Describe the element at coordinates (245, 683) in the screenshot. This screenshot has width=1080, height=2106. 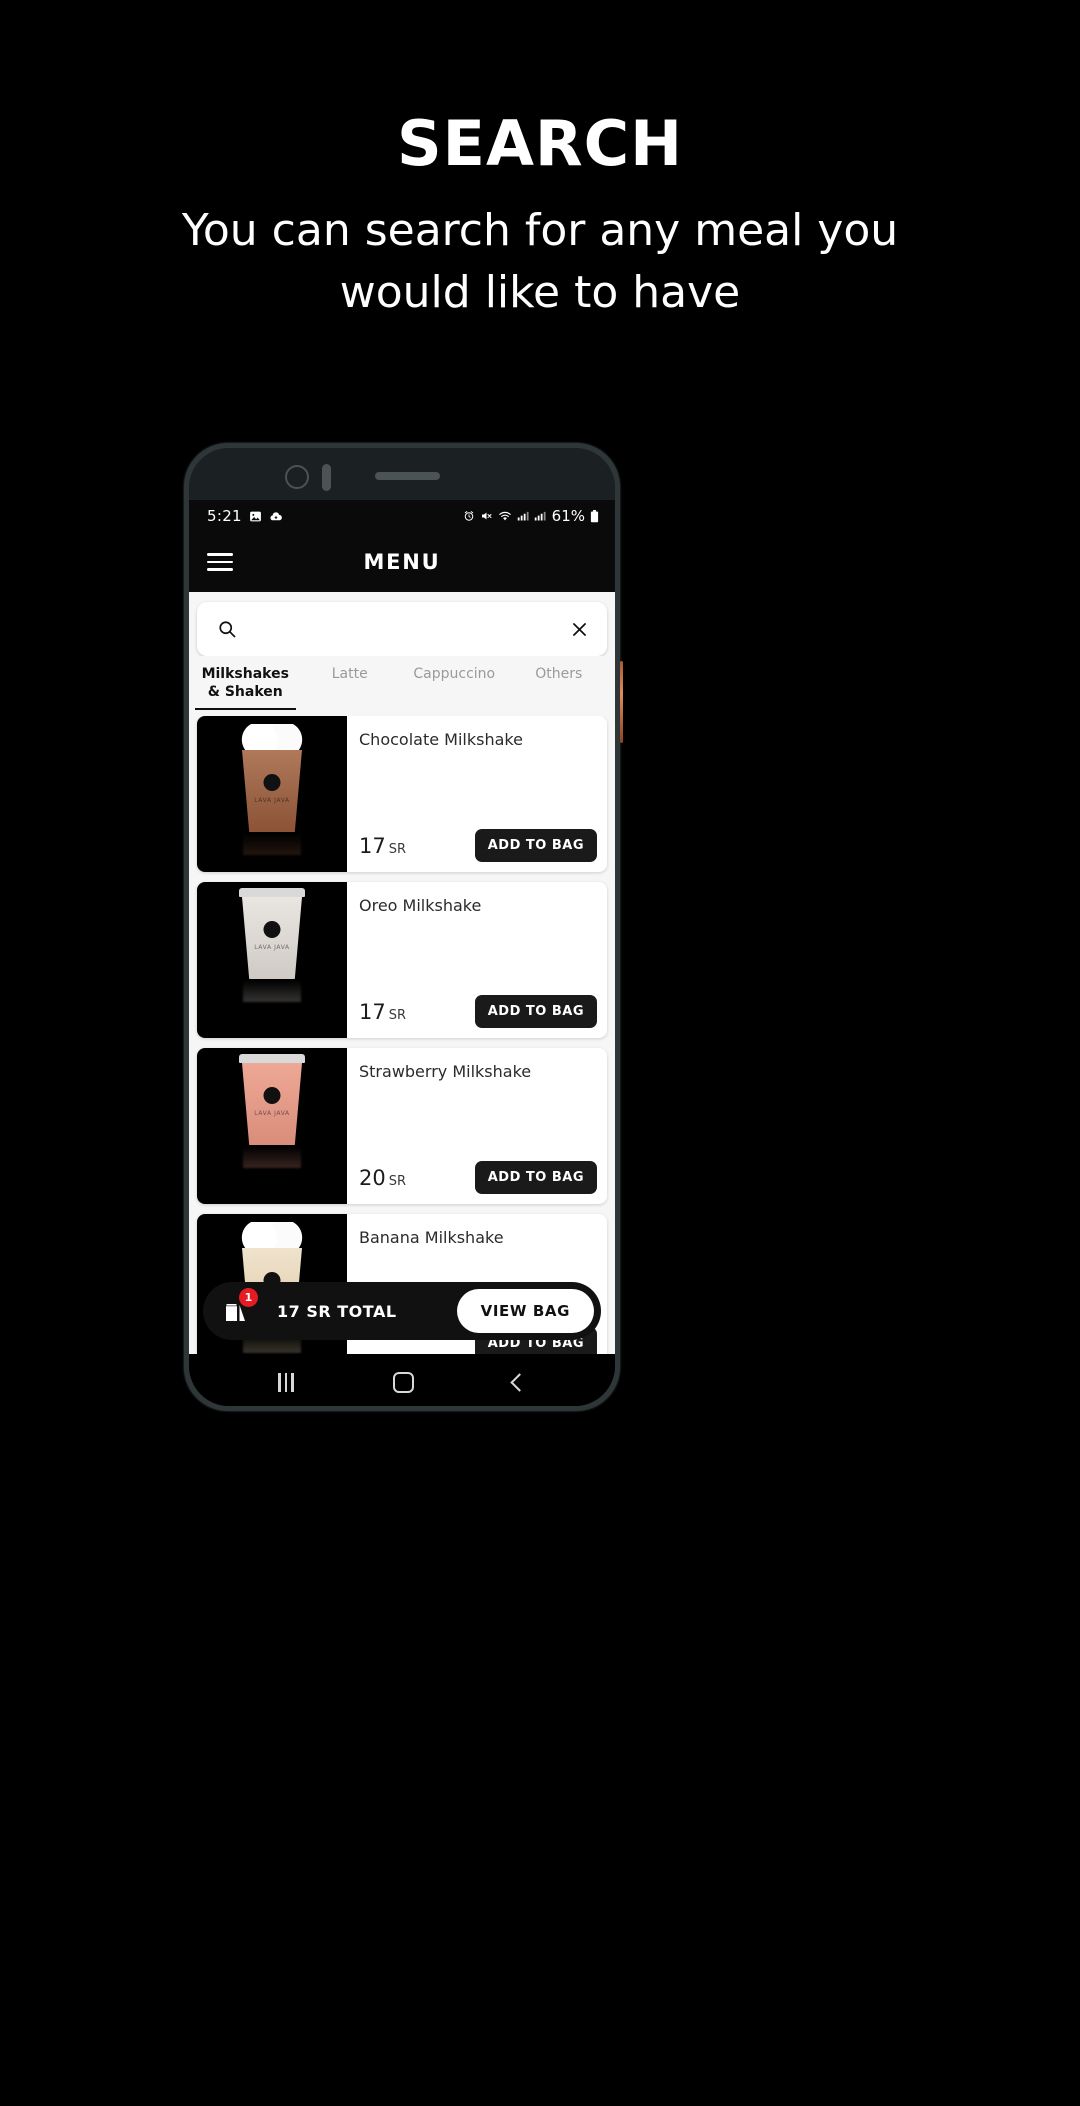
I see `tab-label: Milkshakes & Shaken` at that location.